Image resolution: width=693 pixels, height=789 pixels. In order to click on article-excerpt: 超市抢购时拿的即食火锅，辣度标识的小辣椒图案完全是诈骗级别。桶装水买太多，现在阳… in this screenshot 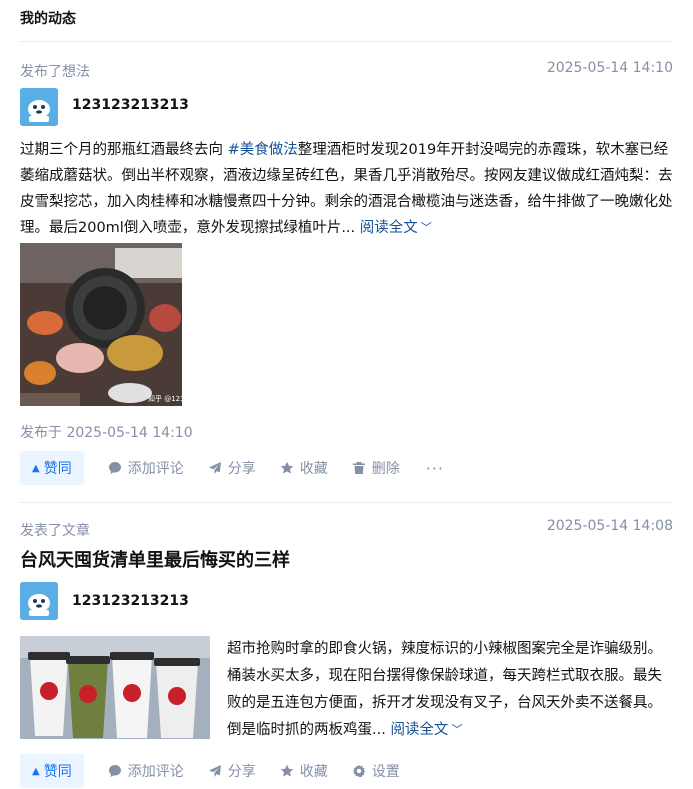, I will do `click(451, 690)`.